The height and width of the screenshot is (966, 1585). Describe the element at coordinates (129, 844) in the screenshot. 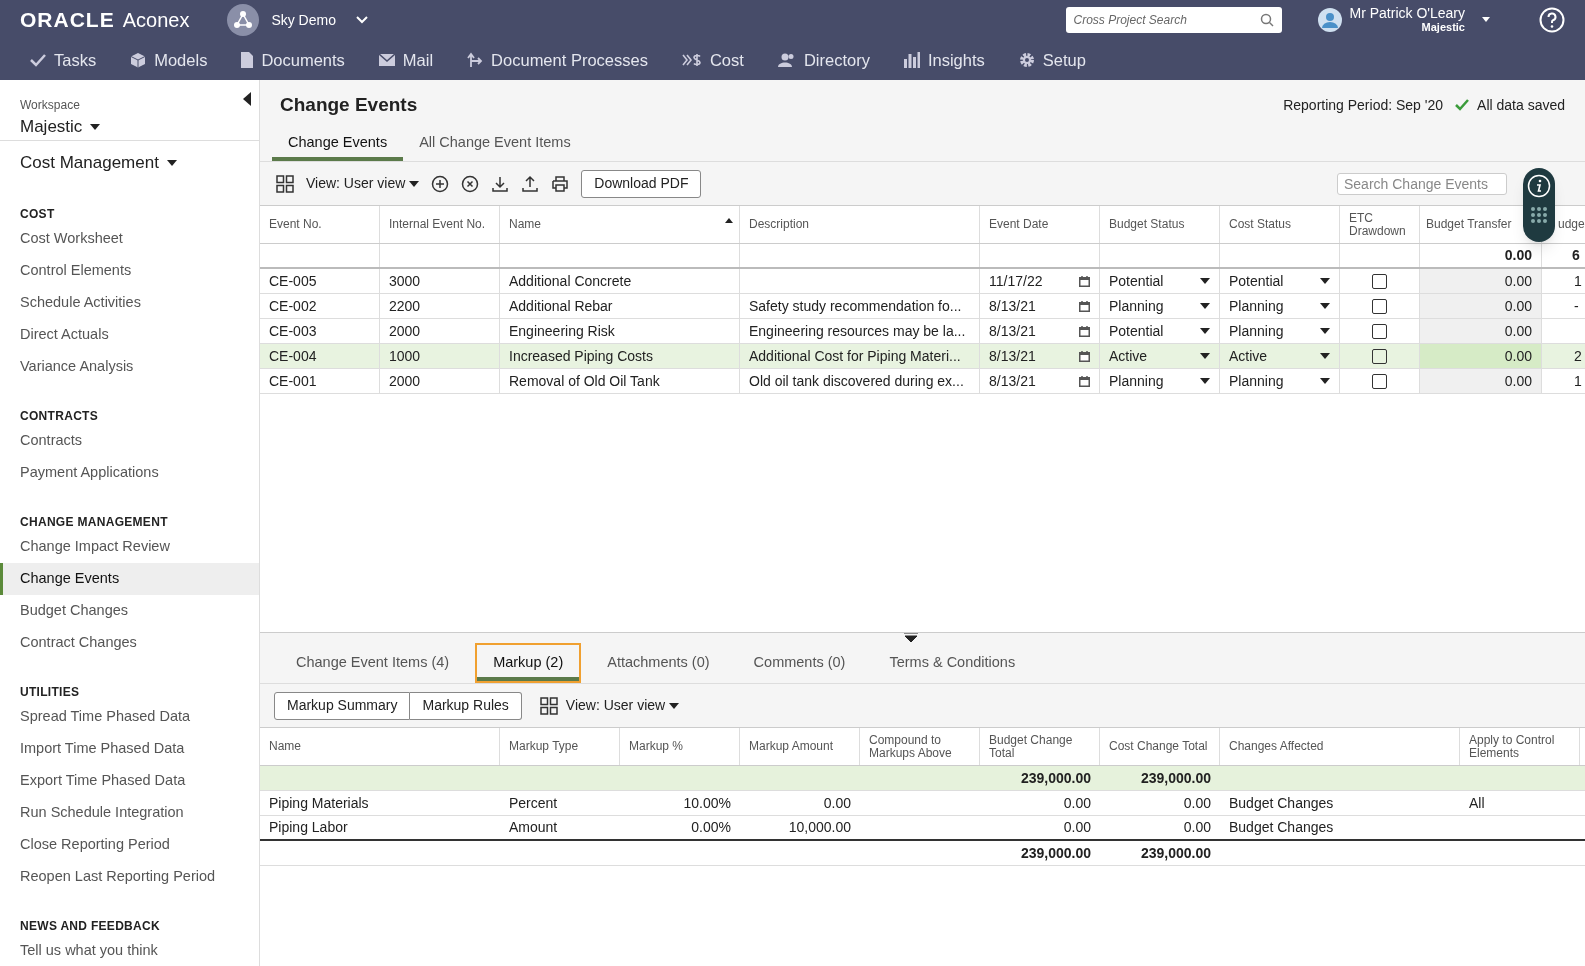

I see `sidebar-item: Close Reporting Period` at that location.